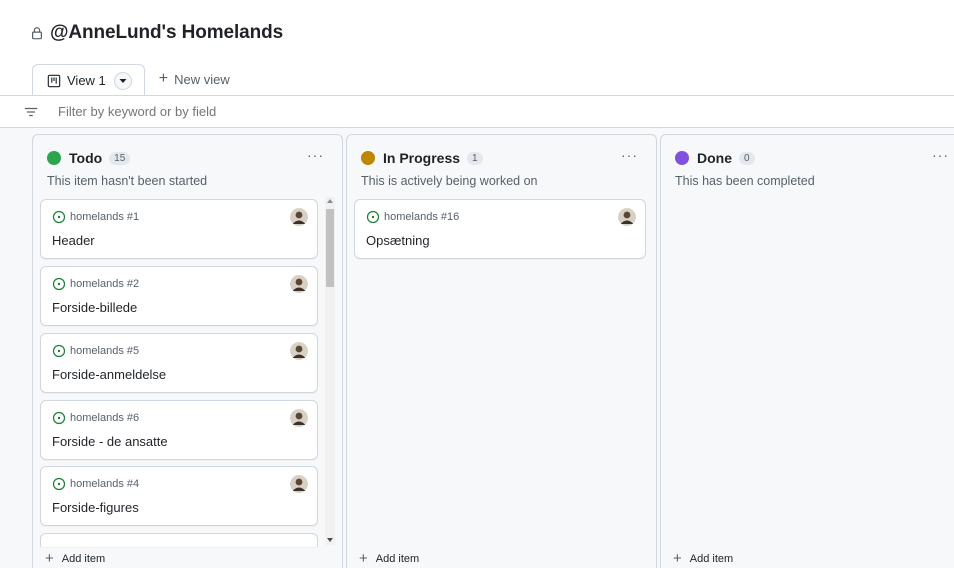  I want to click on column-header: Done 0 ···, so click(811, 157).